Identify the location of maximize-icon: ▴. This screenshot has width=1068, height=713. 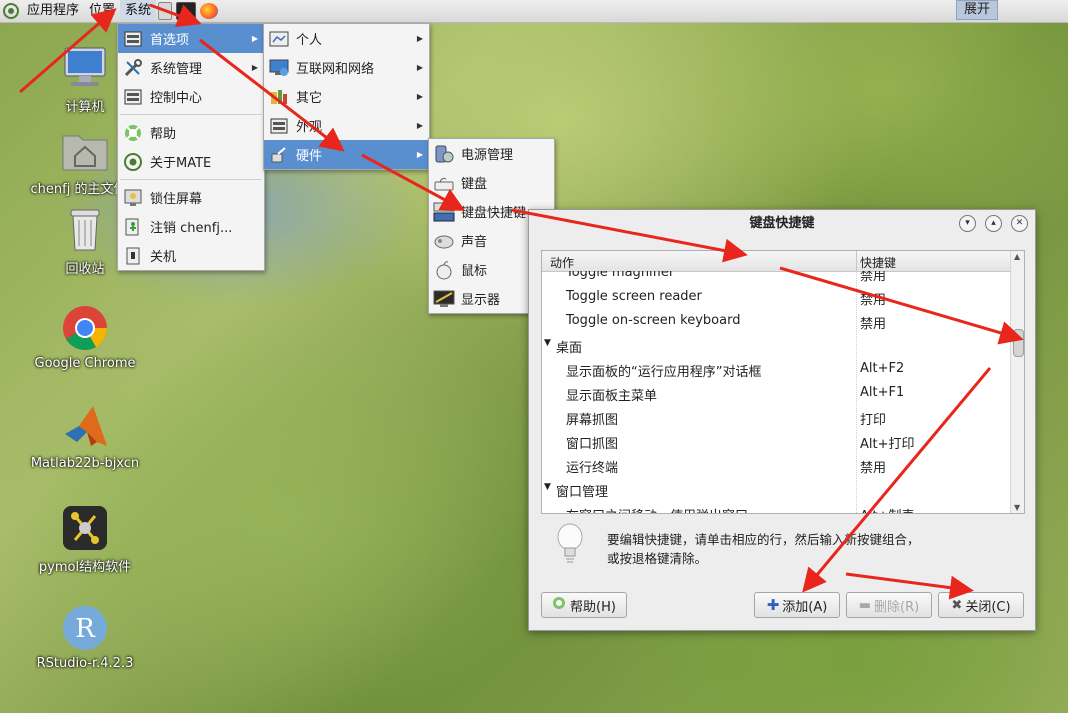
(993, 223).